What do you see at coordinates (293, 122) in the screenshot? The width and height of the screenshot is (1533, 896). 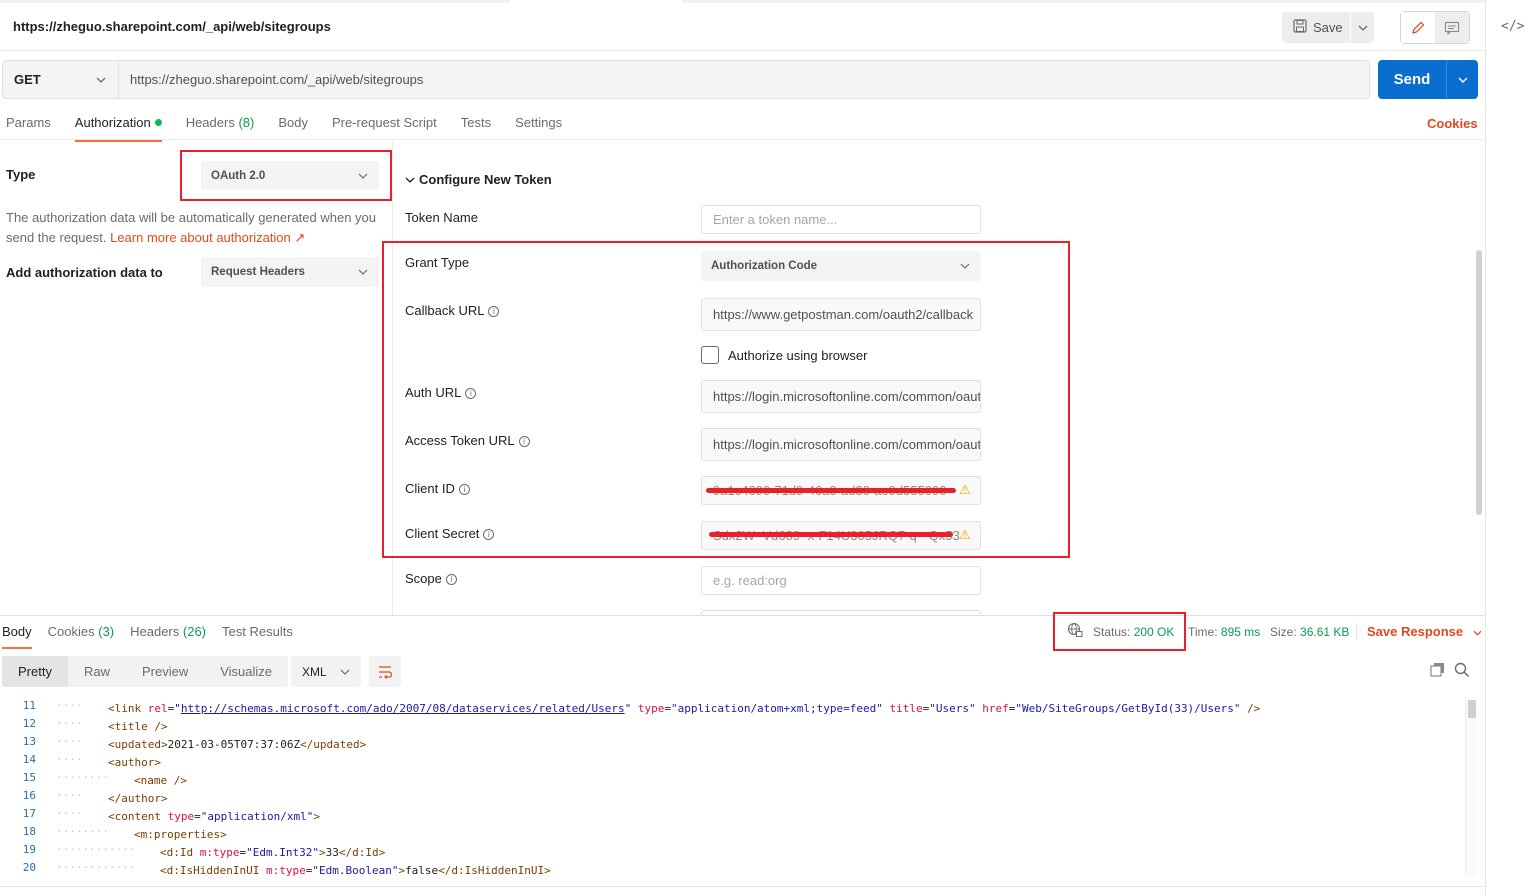 I see `tab-label: Body` at bounding box center [293, 122].